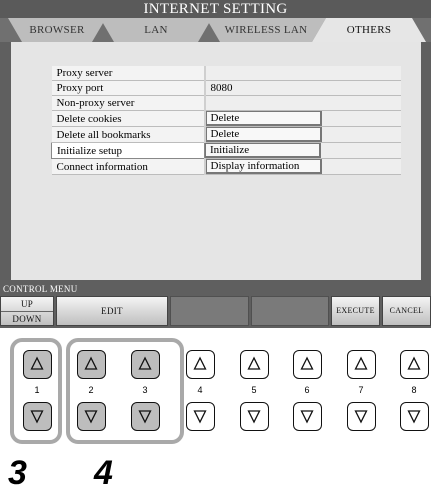 Image resolution: width=431 pixels, height=498 pixels. I want to click on down-label: DOWN, so click(27, 318).